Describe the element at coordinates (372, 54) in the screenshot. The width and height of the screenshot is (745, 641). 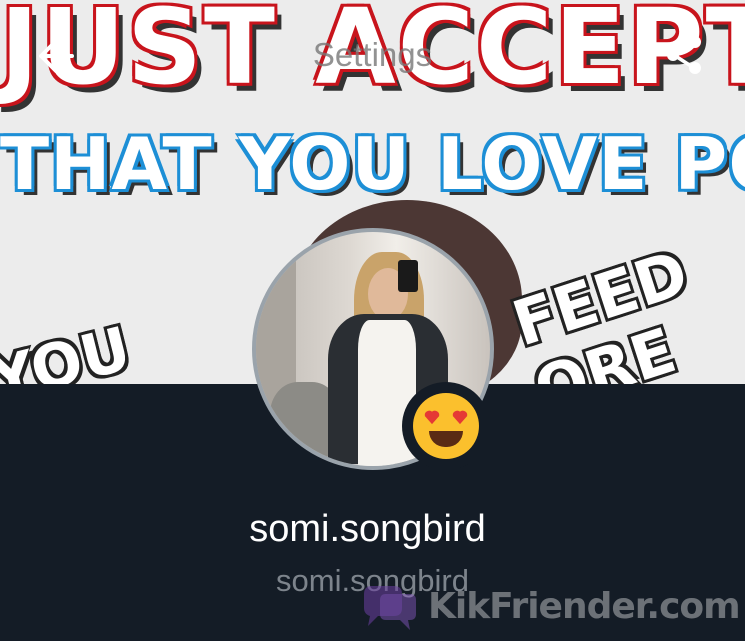
I see `page-title: Settings` at that location.